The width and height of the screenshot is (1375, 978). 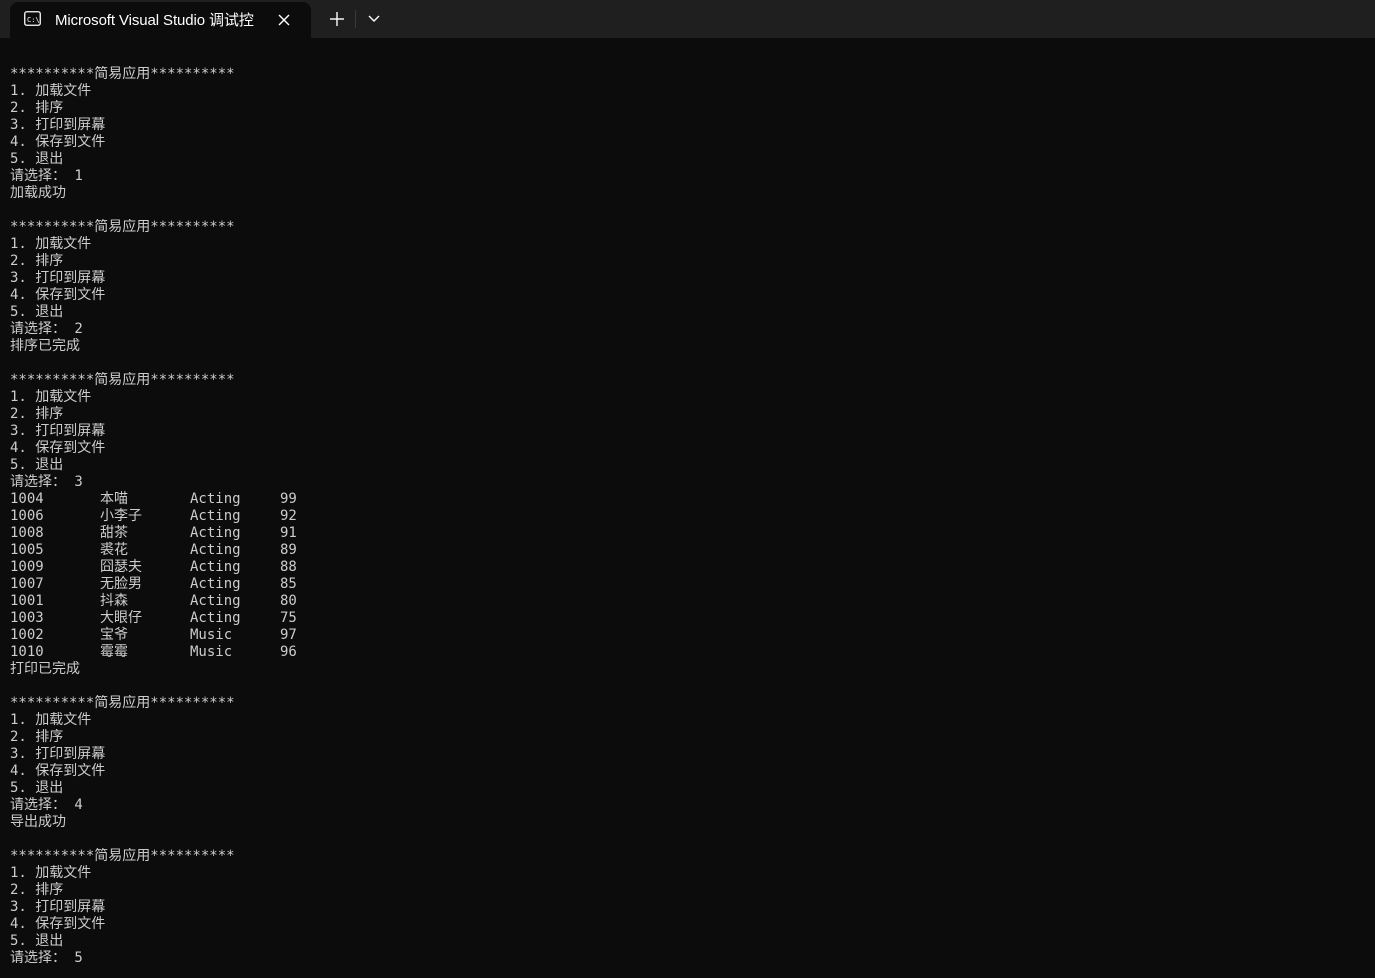 I want to click on record-score: 88, so click(x=288, y=567).